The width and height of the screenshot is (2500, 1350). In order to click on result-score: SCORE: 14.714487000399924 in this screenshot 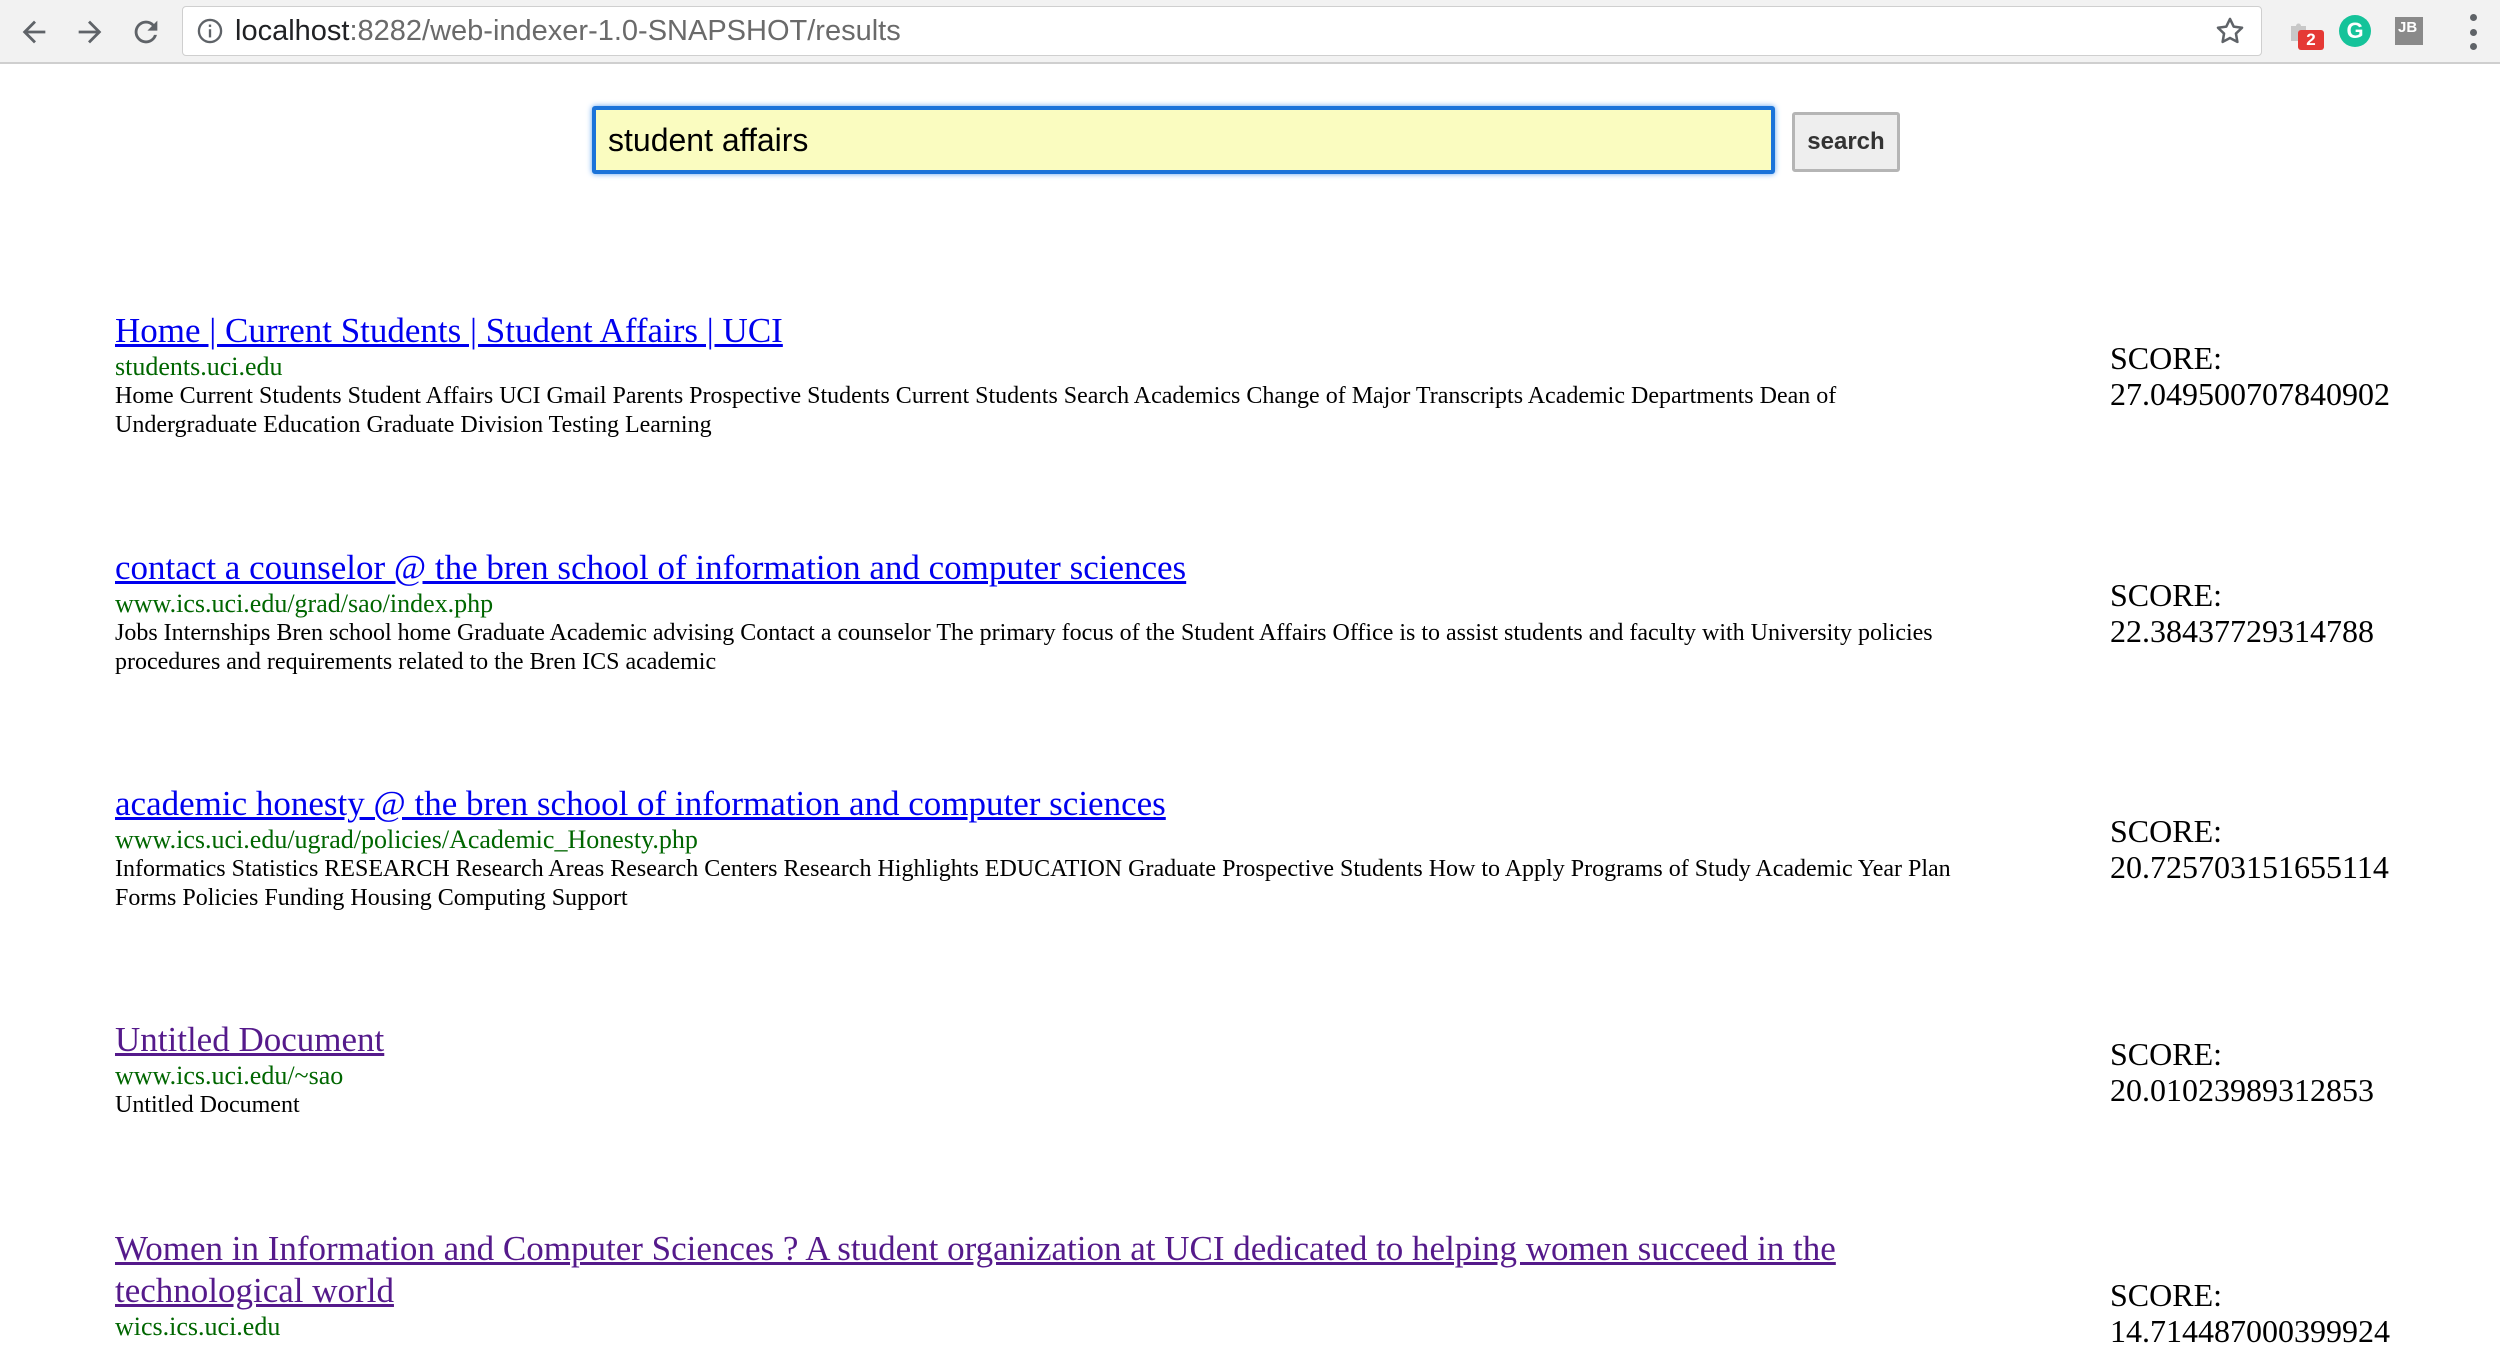, I will do `click(2250, 1313)`.